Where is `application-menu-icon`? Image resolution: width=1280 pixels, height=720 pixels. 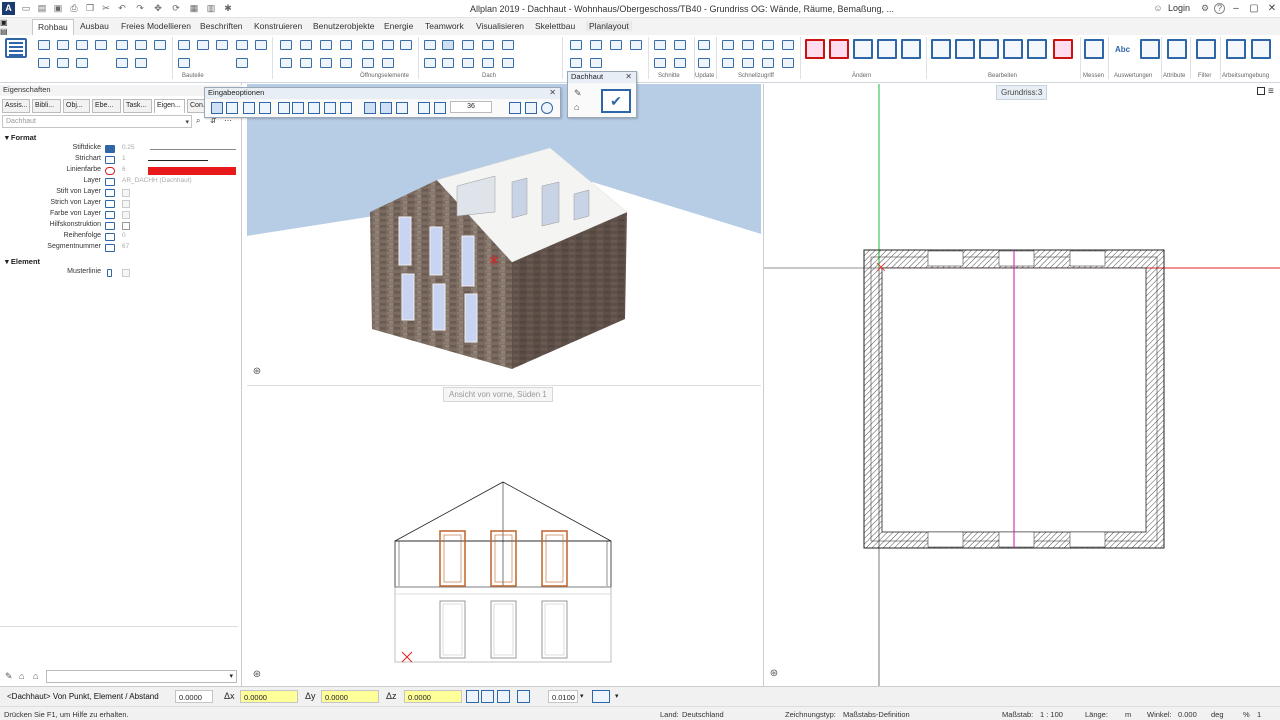 application-menu-icon is located at coordinates (16, 48).